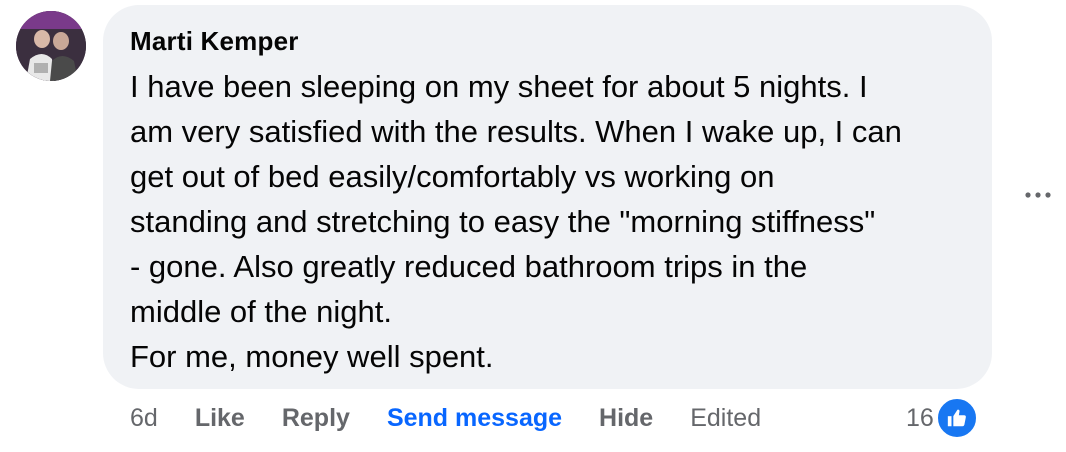 This screenshot has width=1066, height=452. I want to click on avatar, so click(51, 46).